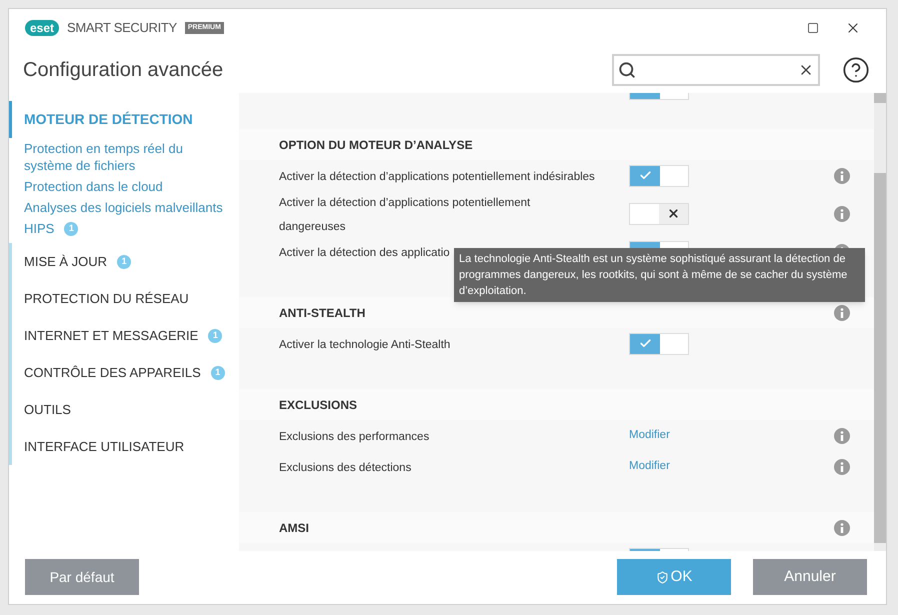 The height and width of the screenshot is (615, 898). Describe the element at coordinates (364, 252) in the screenshot. I see `setting-label: Activer la détection des applicatio` at that location.